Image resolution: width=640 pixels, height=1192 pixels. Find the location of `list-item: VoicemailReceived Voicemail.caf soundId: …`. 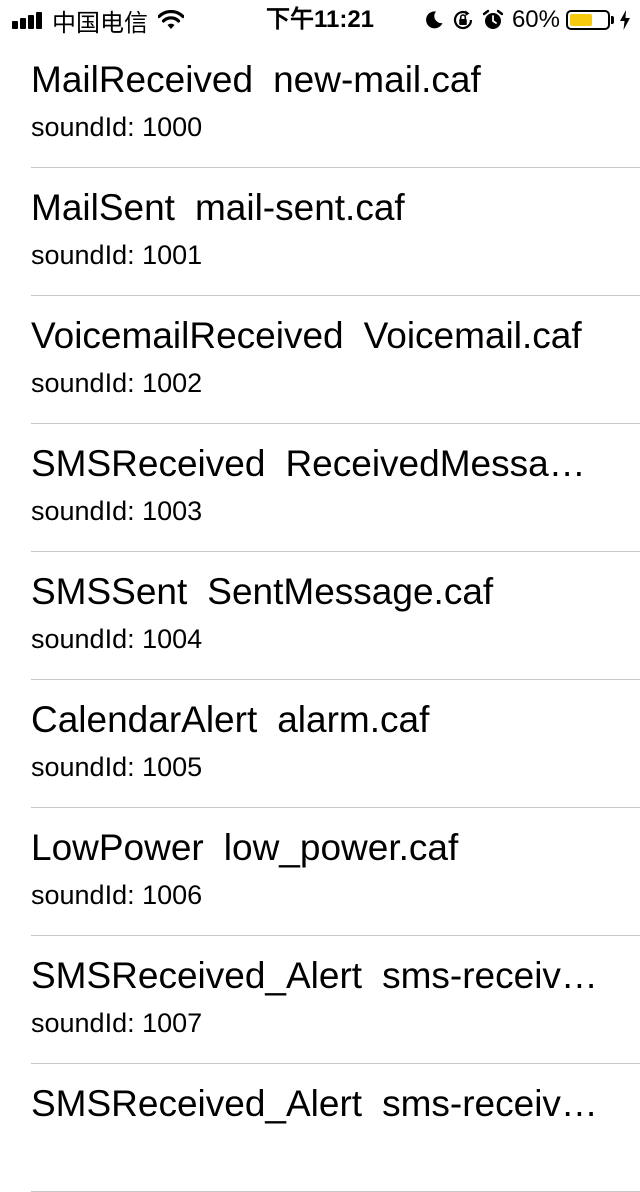

list-item: VoicemailReceived Voicemail.caf soundId: … is located at coordinates (320, 360).